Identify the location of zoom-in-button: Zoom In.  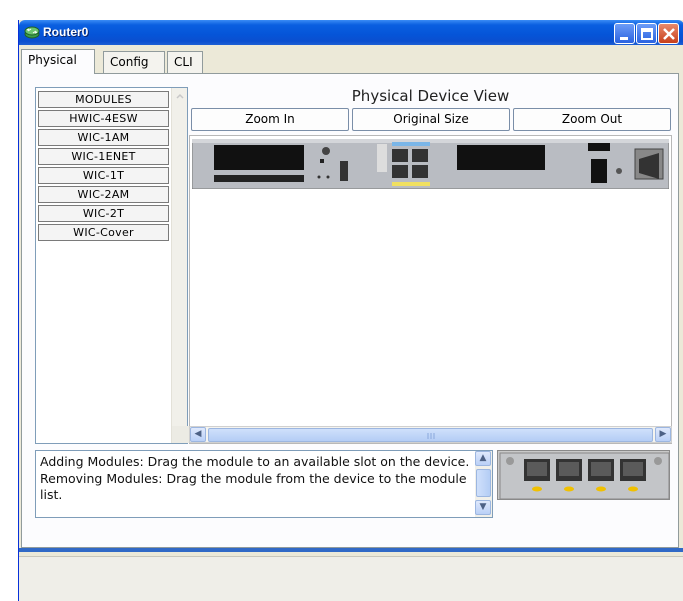
(270, 119).